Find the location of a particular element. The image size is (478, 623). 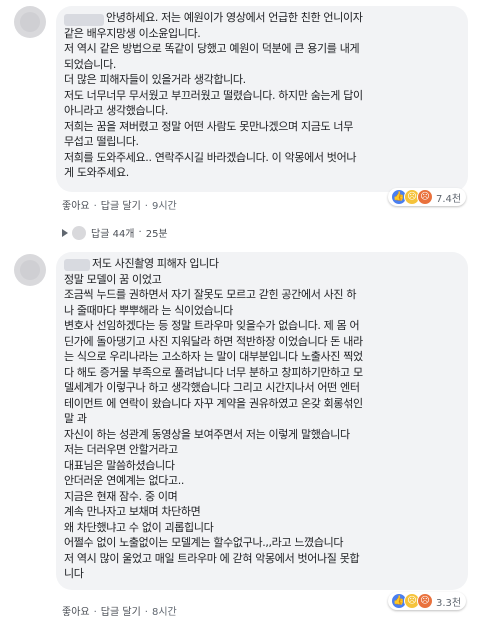

comment-line: 안녕하세요. 저는 예원이가 영상에서 언급한 친한 언니이자 is located at coordinates (234, 17).